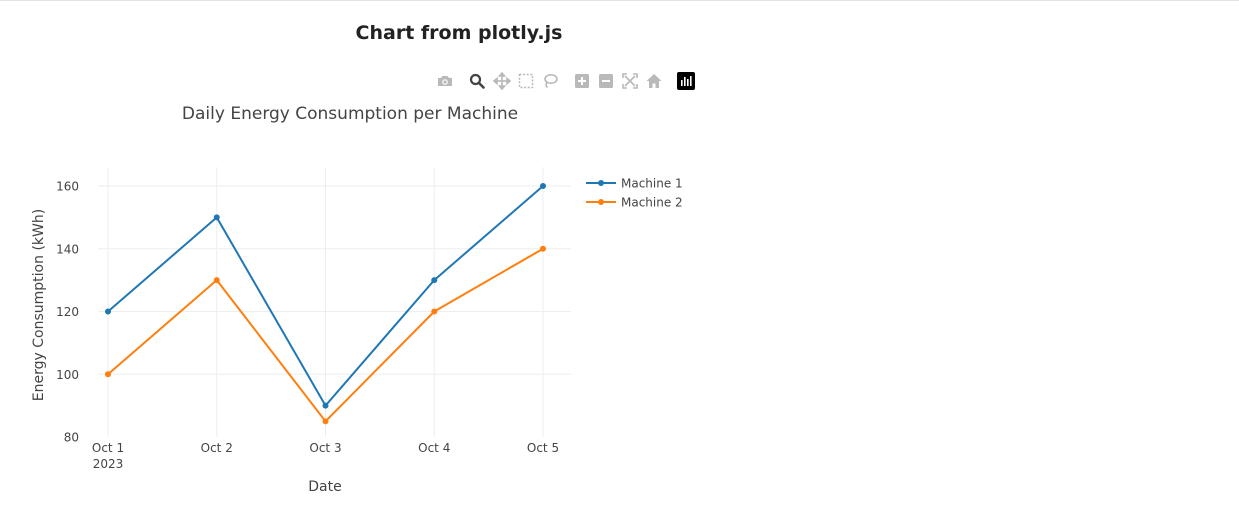 This screenshot has width=1239, height=524. I want to click on y-axis-ticks: 80 100 120 140 160, so click(67, 312).